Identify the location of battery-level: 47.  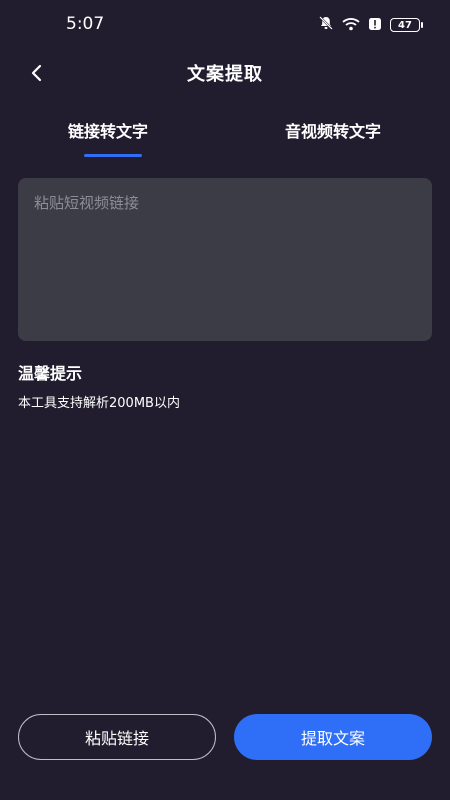
(405, 25).